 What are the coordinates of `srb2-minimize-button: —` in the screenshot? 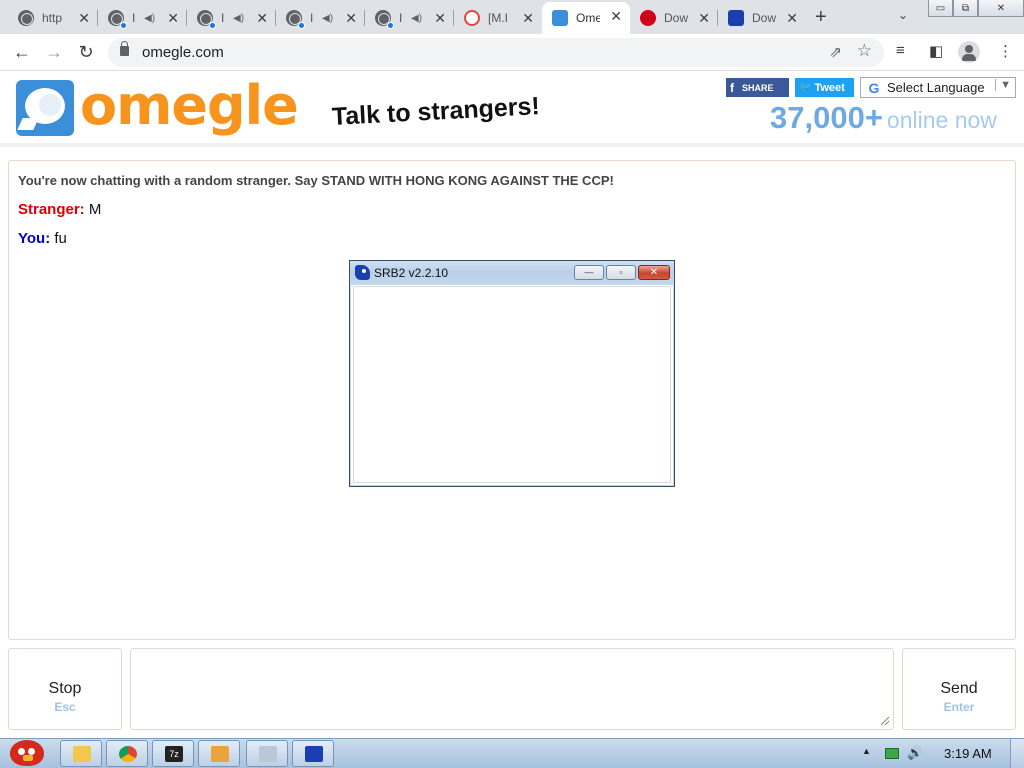 It's located at (589, 272).